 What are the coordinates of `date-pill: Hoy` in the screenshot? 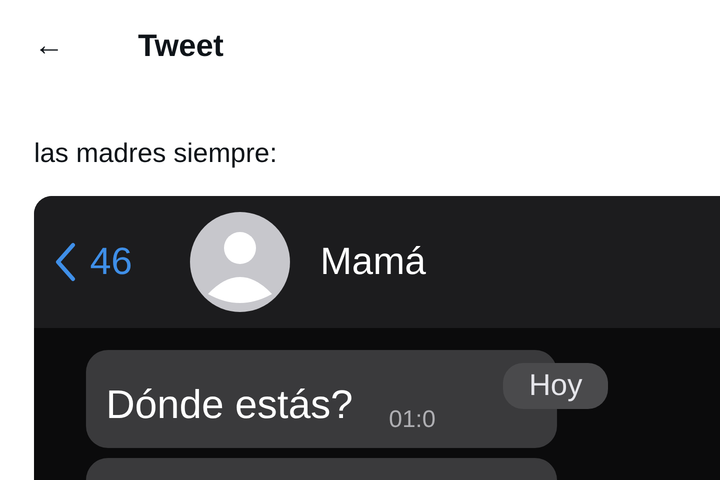 It's located at (555, 386).